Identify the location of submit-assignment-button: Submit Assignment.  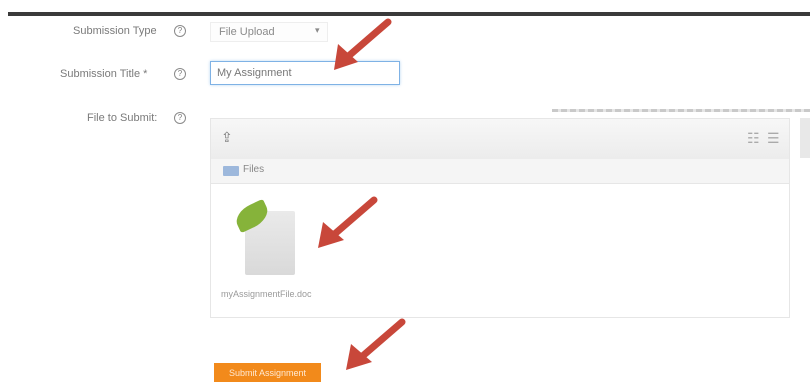
(267, 372).